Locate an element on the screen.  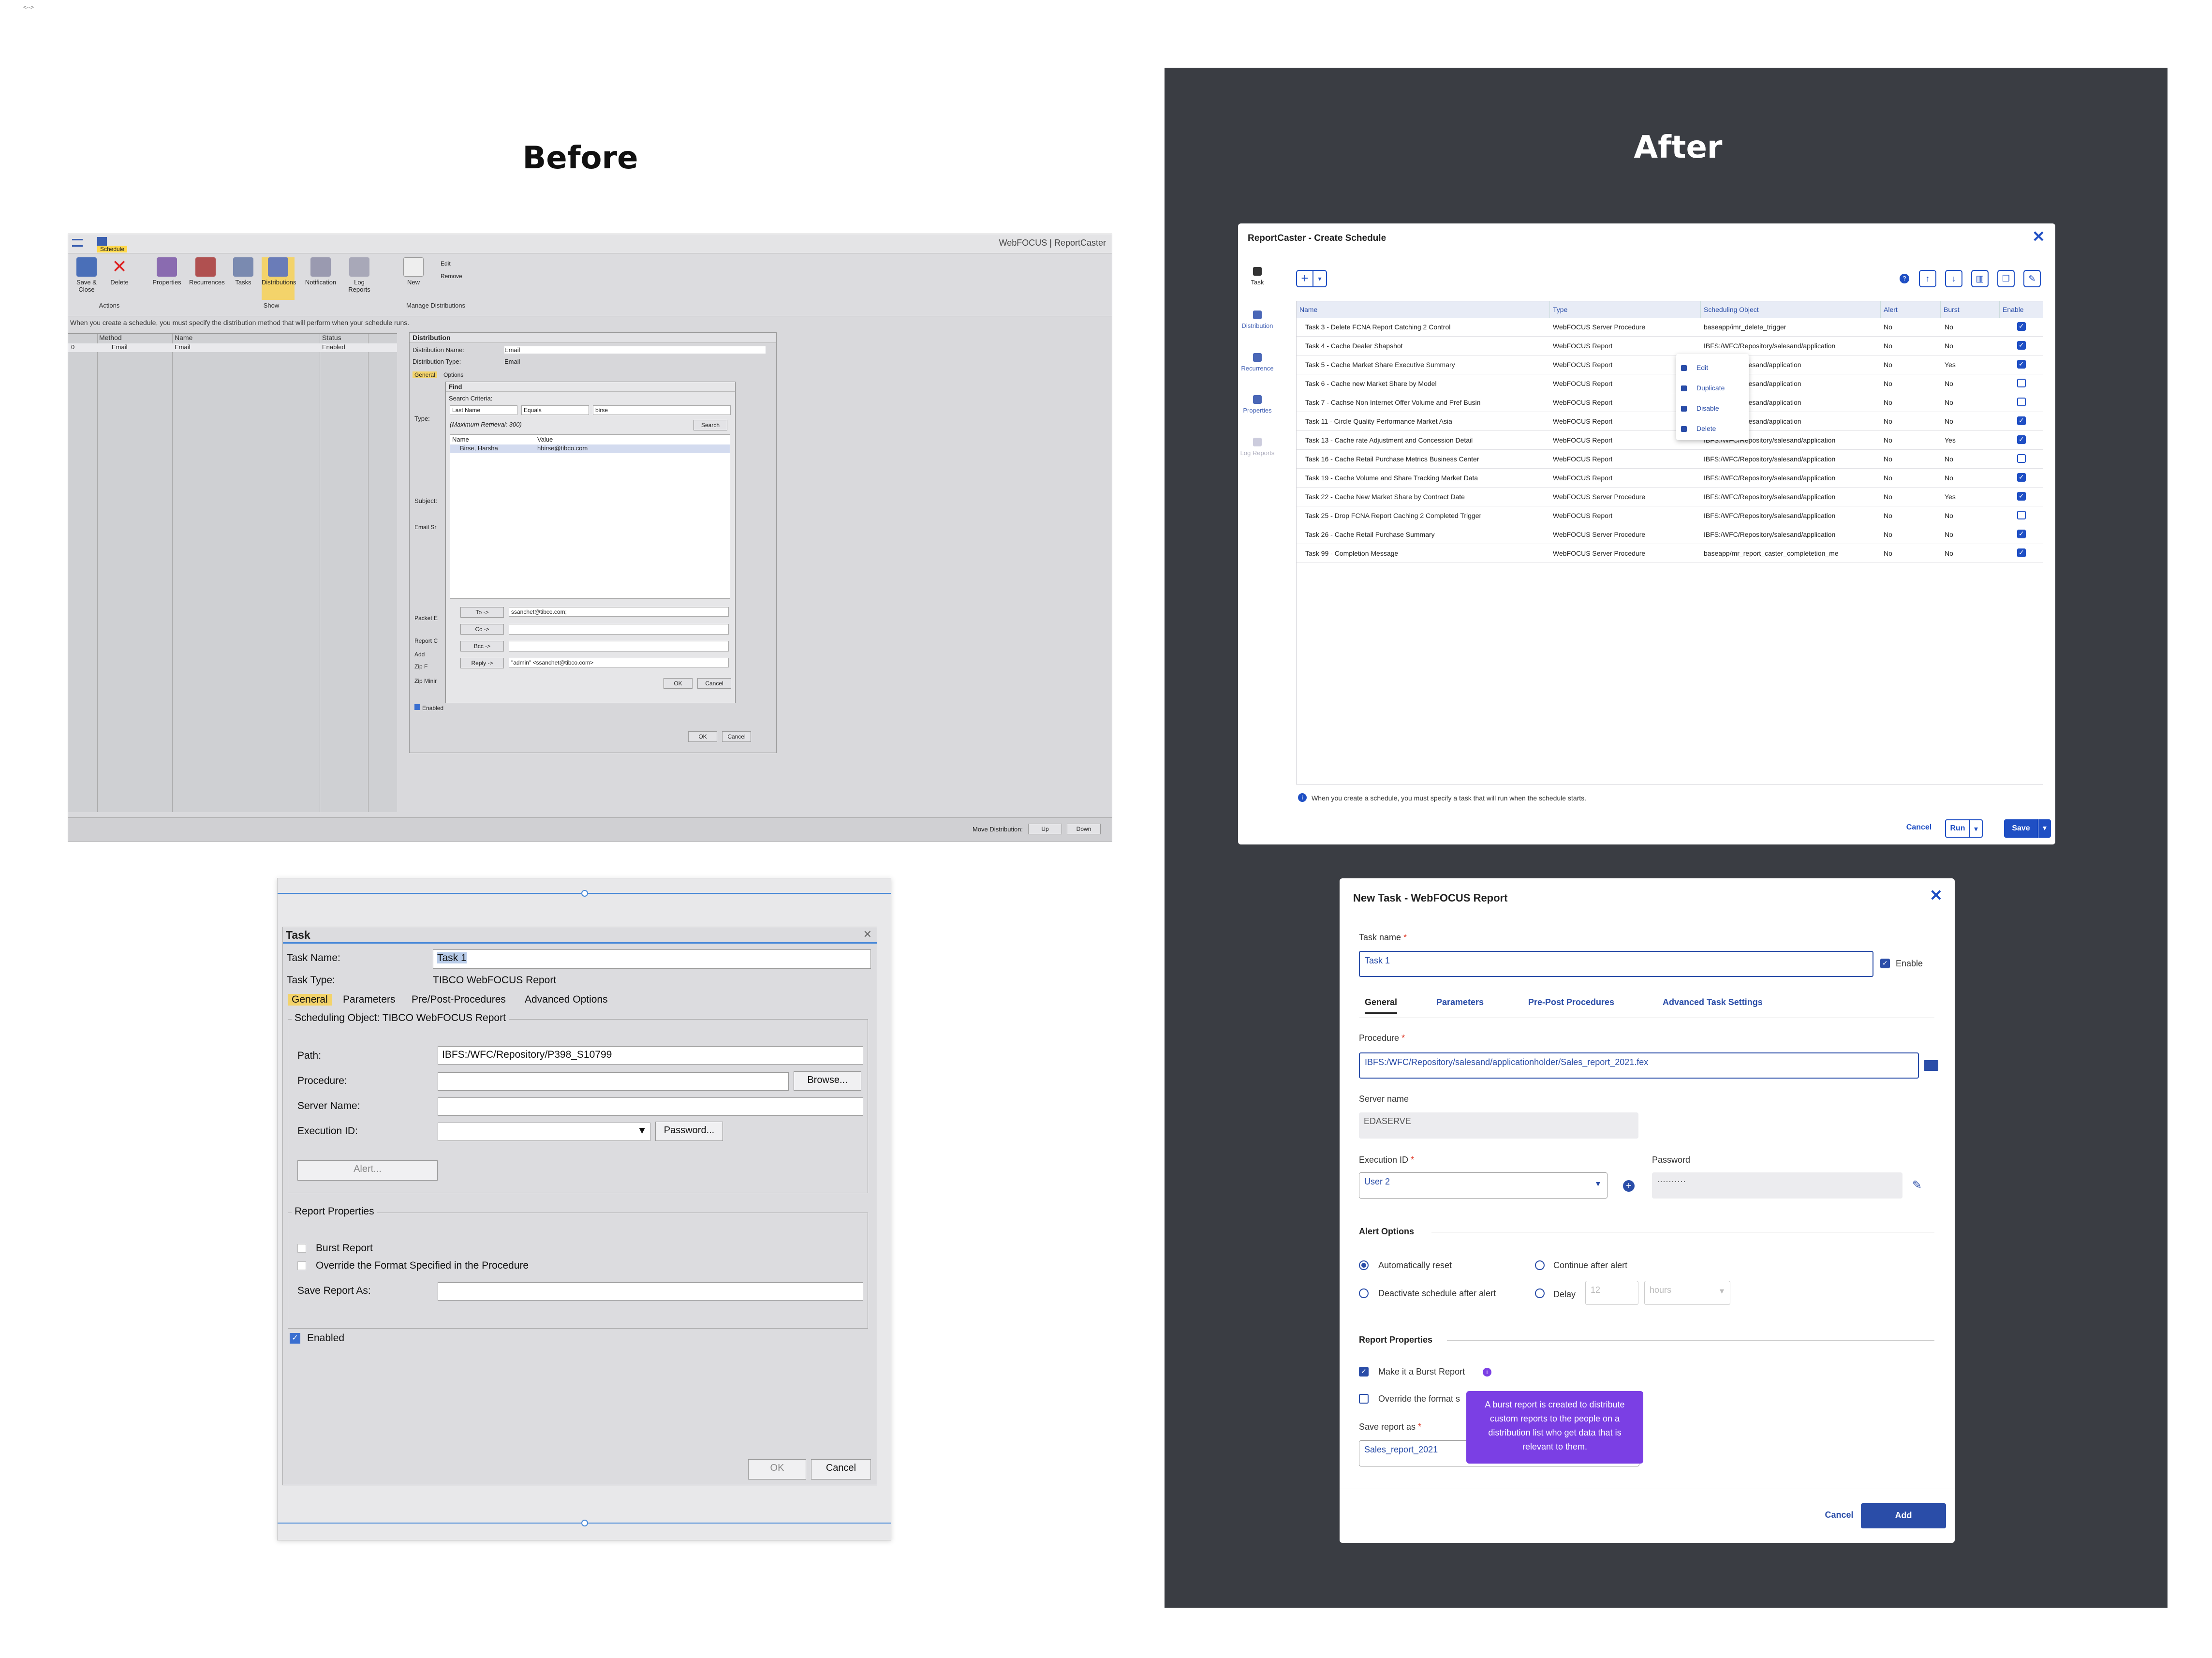
enabled-checkbox: ✓ Enabled is located at coordinates (317, 1338).